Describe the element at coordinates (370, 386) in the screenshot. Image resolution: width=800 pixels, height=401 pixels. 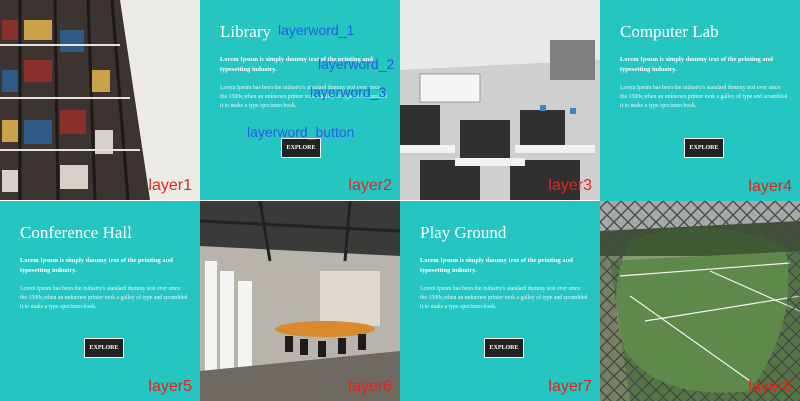
I see `layer-label: layer6` at that location.